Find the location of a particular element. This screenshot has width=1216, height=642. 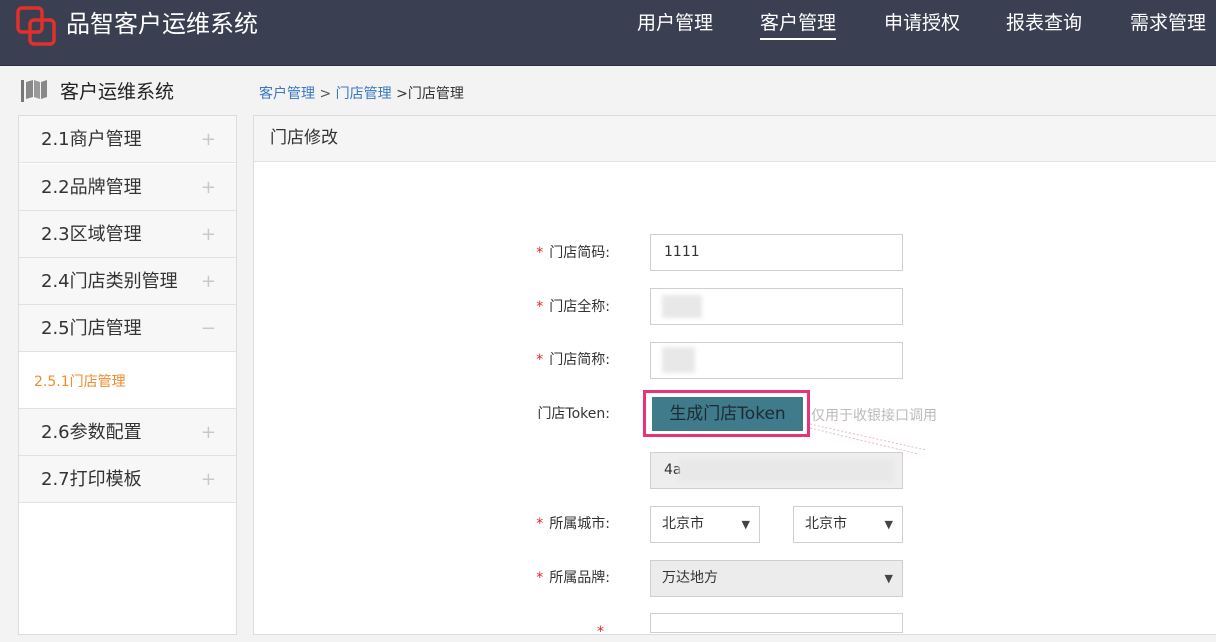

sidebar-item-label: 2.1商户管理 is located at coordinates (91, 139).